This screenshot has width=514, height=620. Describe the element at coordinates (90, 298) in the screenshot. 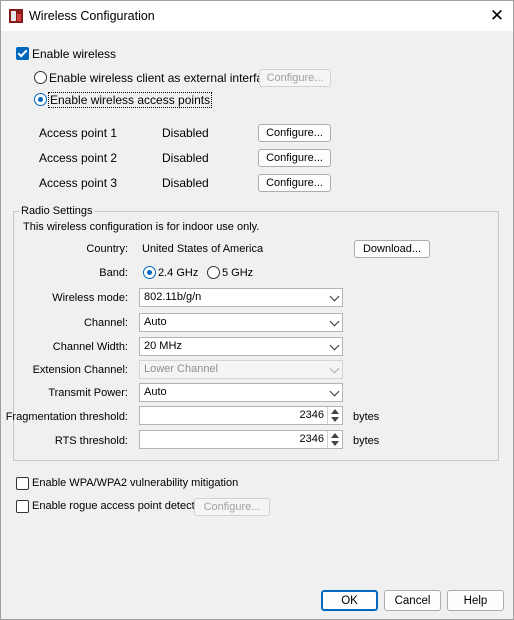

I see `wireless-mode-label: Wireless mode:` at that location.